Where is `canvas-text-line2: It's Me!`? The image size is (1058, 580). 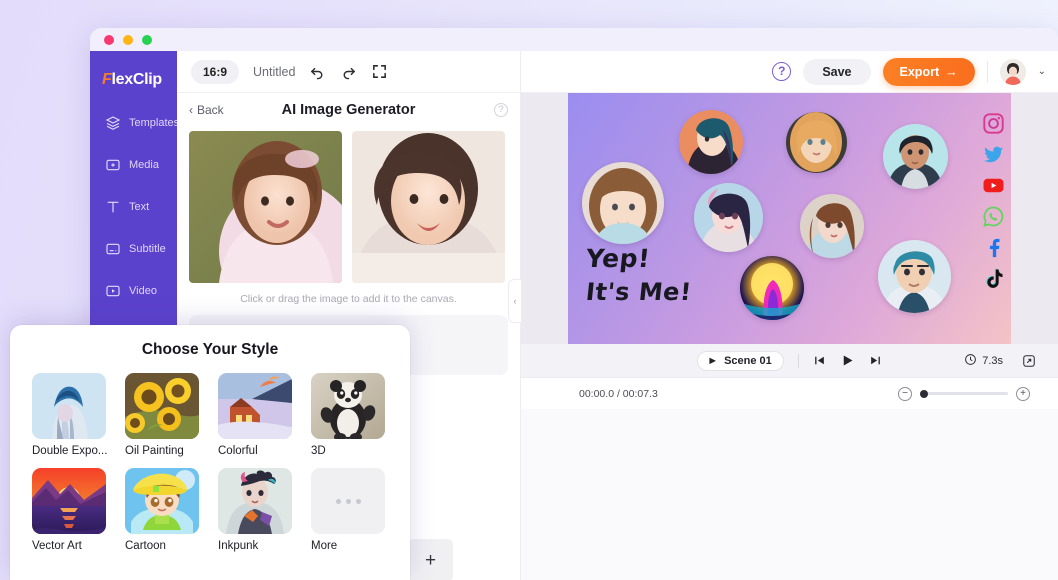 canvas-text-line2: It's Me! is located at coordinates (639, 292).